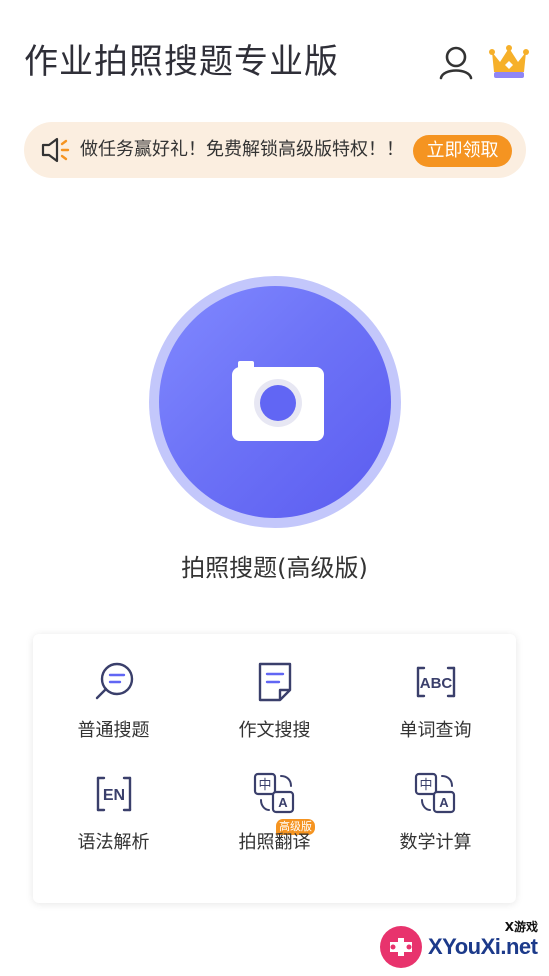 The height and width of the screenshot is (976, 549). What do you see at coordinates (274, 568) in the screenshot?
I see `photo-search-label: 拍照搜题(高级版)` at bounding box center [274, 568].